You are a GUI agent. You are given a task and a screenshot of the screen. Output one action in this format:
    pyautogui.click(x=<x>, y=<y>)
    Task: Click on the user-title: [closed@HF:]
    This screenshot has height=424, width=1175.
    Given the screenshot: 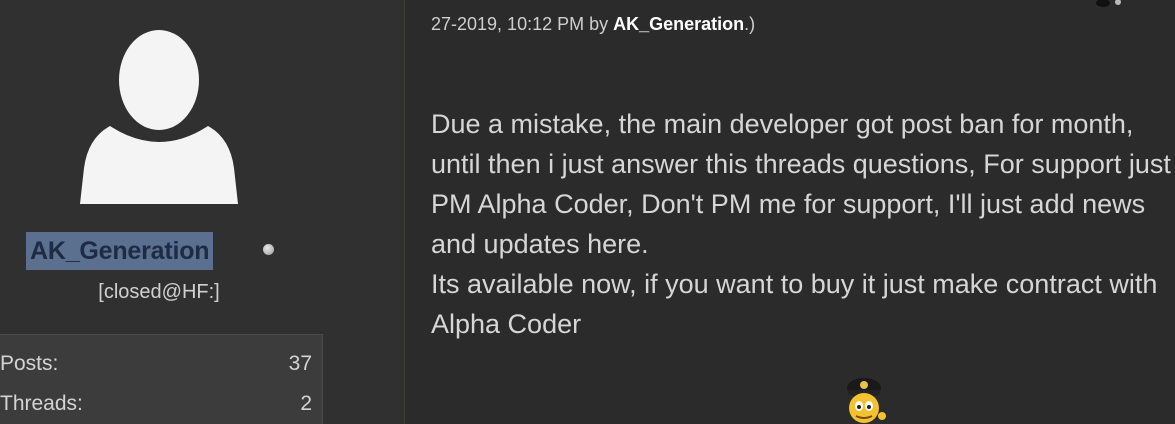 What is the action you would take?
    pyautogui.click(x=159, y=292)
    